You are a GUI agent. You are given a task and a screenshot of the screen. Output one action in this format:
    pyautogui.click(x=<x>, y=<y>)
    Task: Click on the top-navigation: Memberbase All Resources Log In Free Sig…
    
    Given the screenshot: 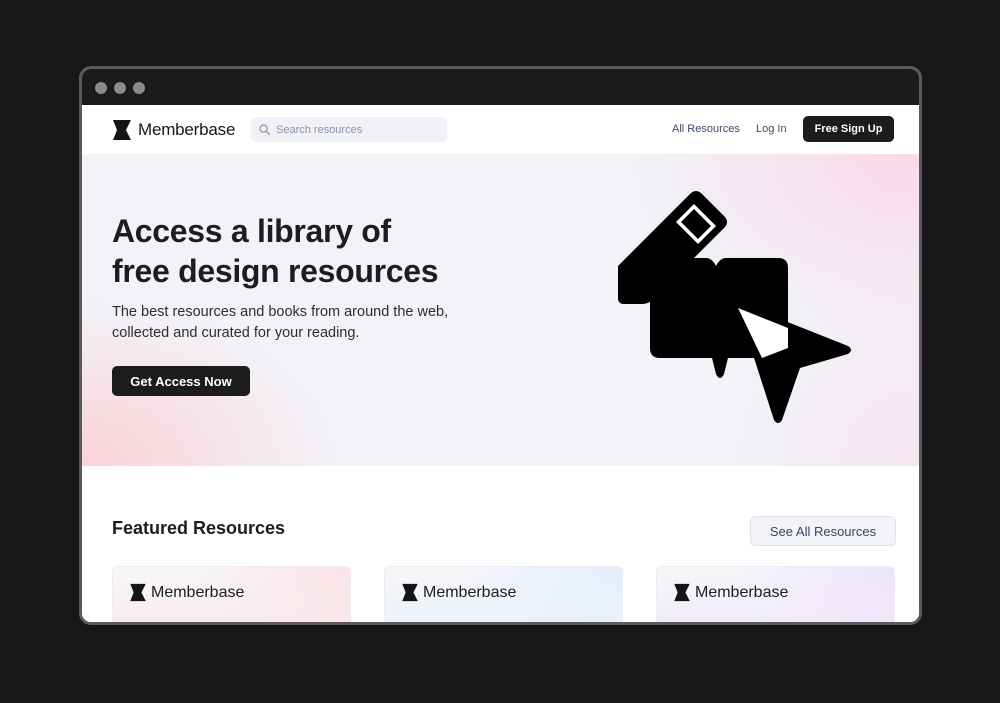 What is the action you would take?
    pyautogui.click(x=500, y=129)
    